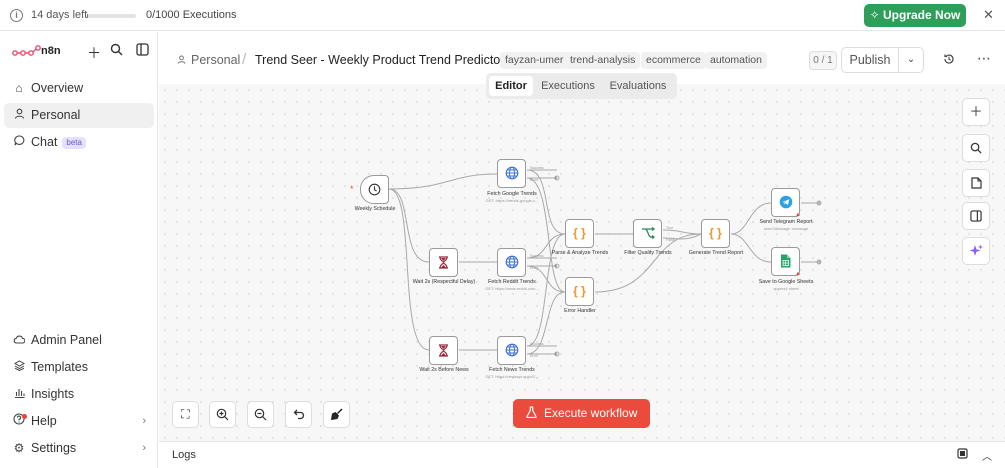 The height and width of the screenshot is (468, 1005). What do you see at coordinates (987, 455) in the screenshot?
I see `chevron-up-icon: ︿` at bounding box center [987, 455].